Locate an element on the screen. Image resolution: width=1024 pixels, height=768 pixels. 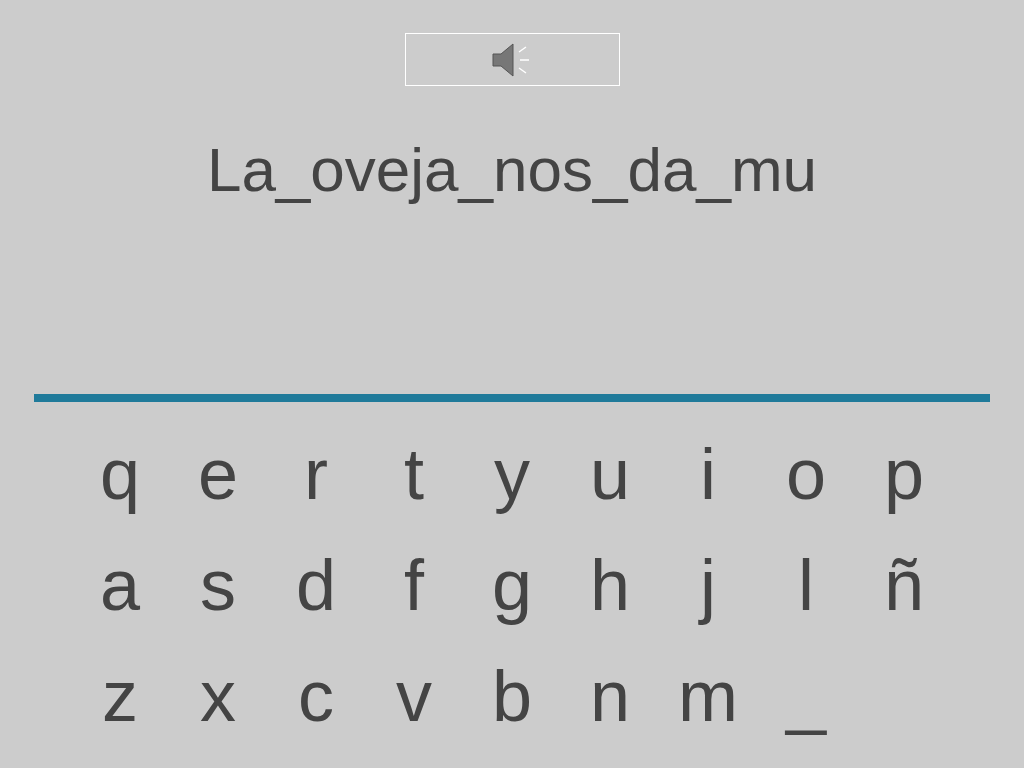
letter-key: b is located at coordinates (511, 695).